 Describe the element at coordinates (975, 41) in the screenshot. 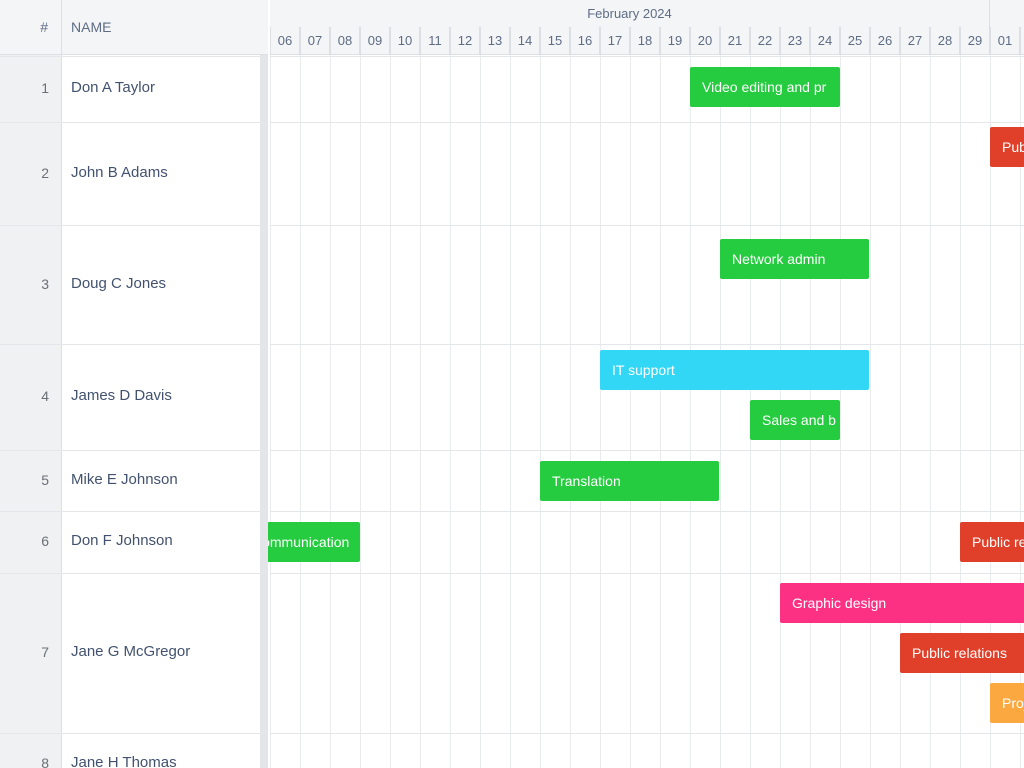

I see `day-header-cell: 29` at that location.